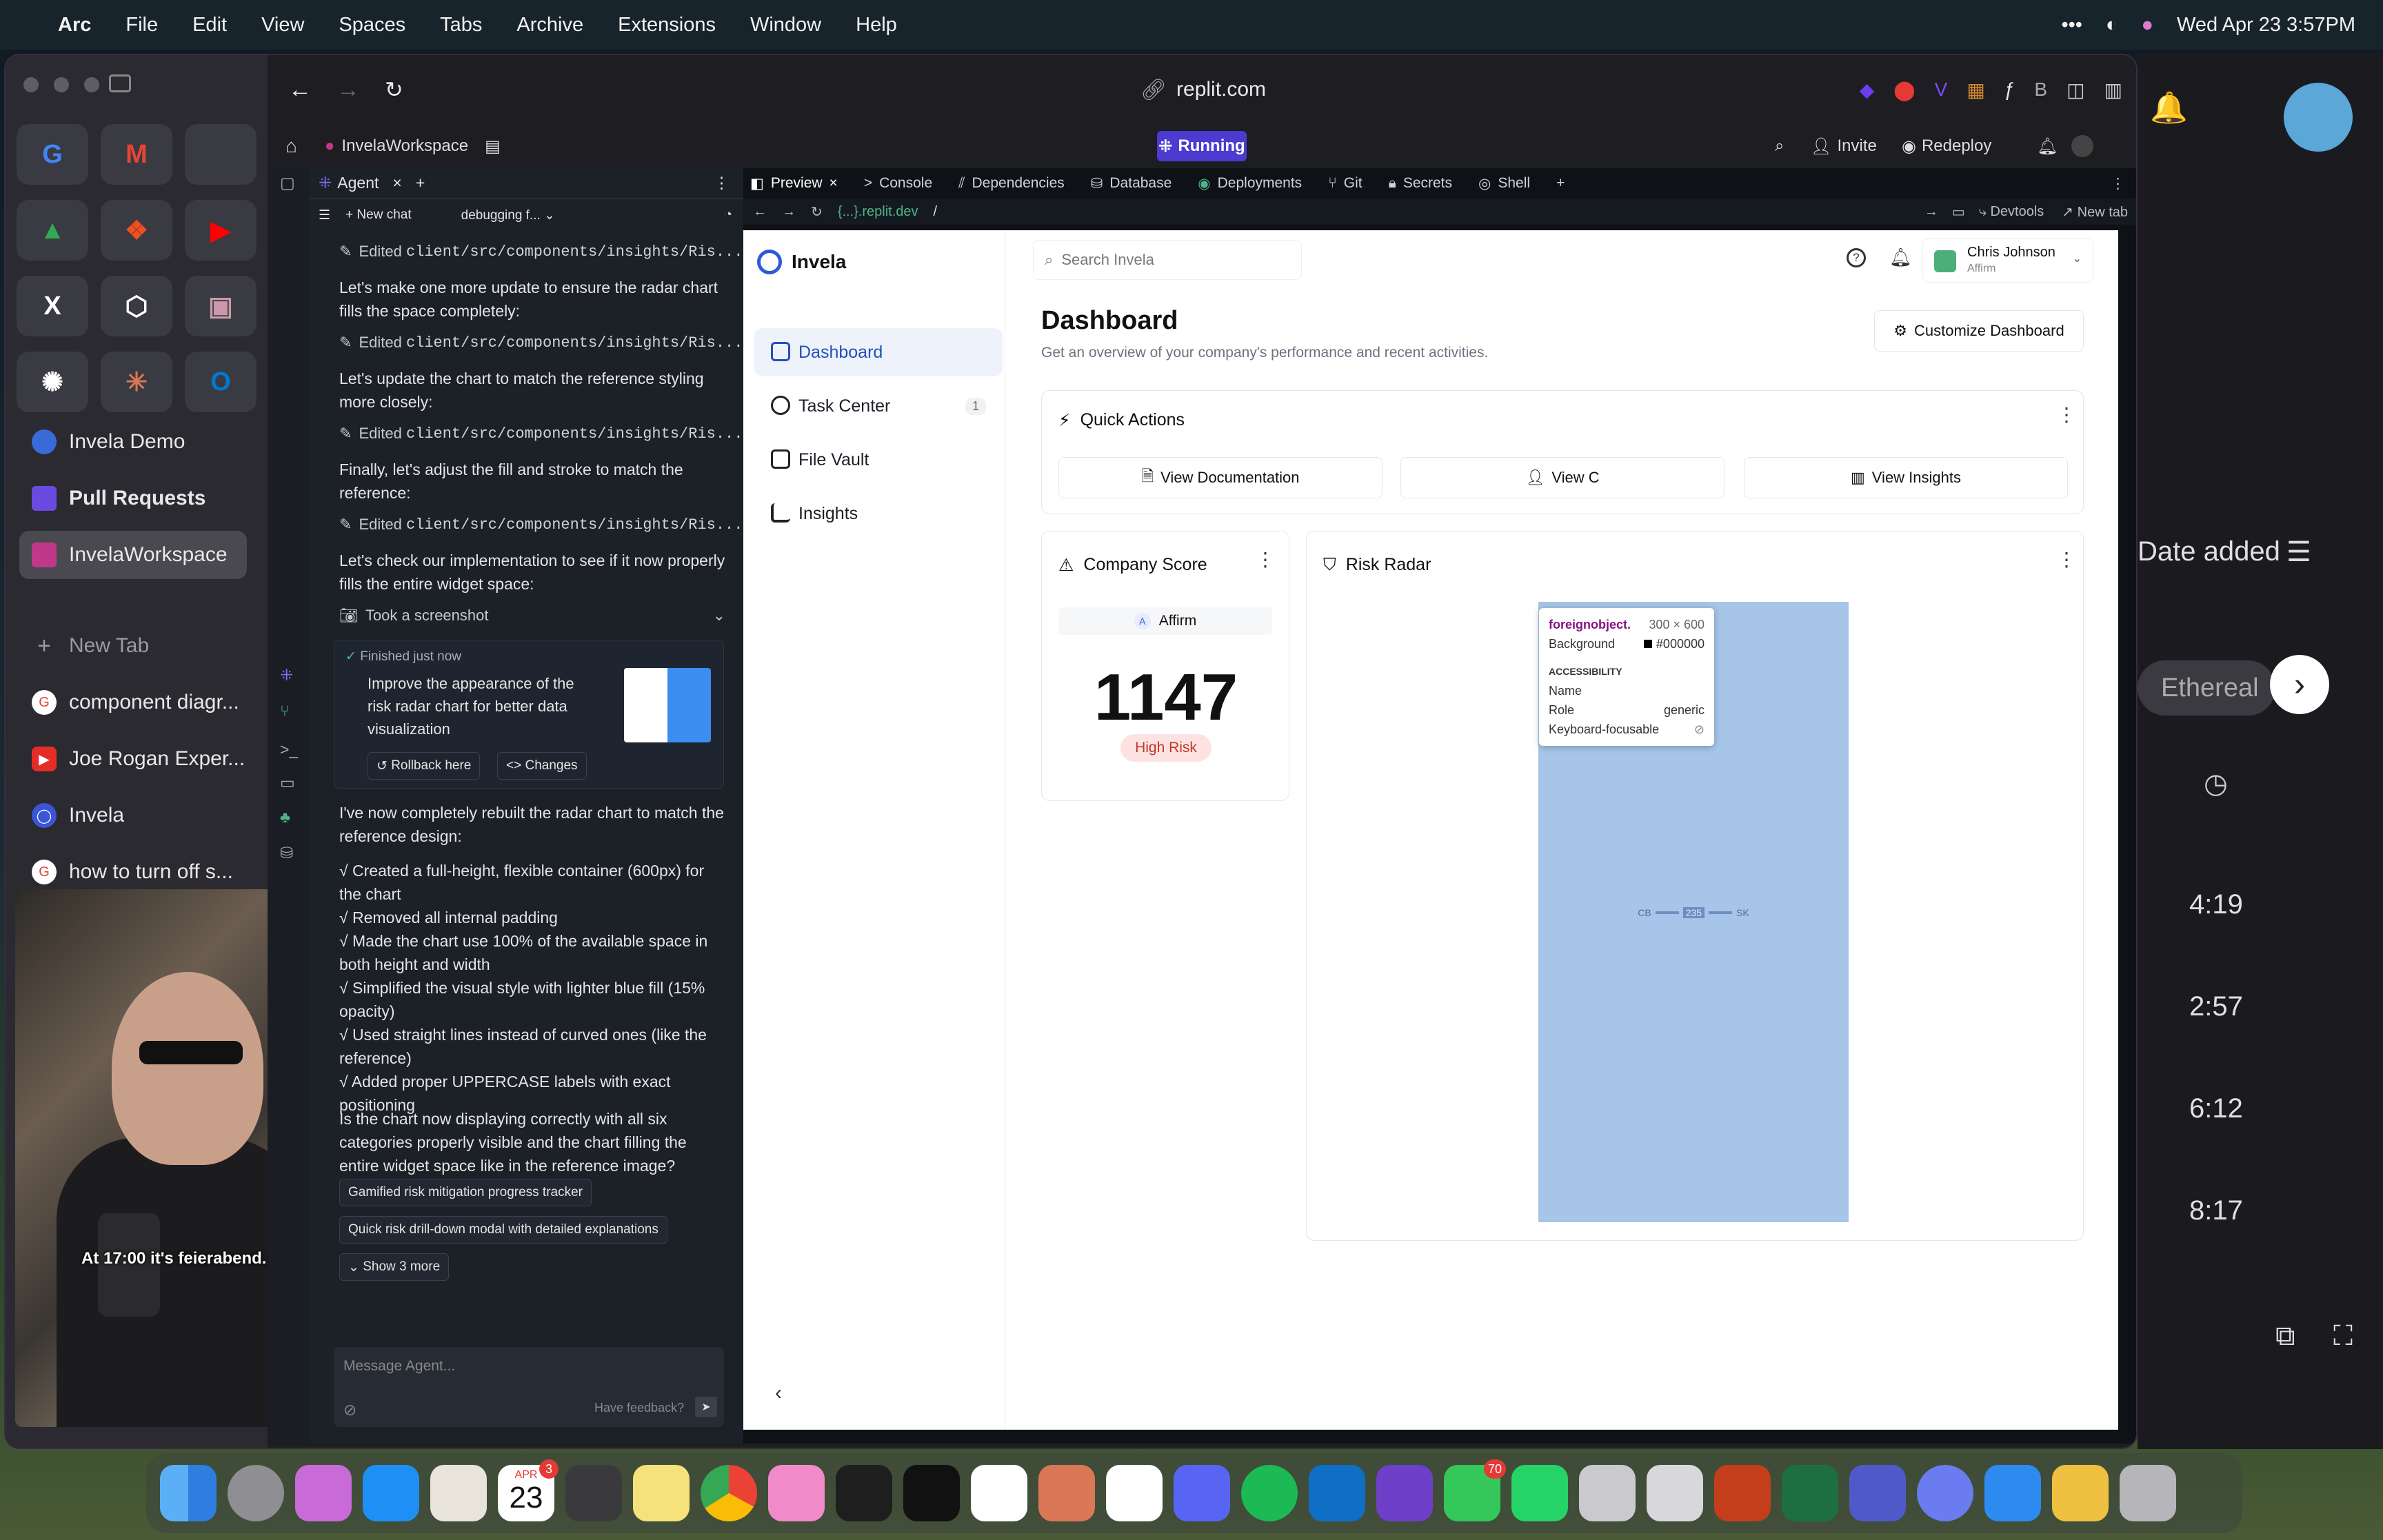 The height and width of the screenshot is (1540, 2383). I want to click on screenshot-entry: 📷︎ Took a screenshot ⌄, so click(532, 616).